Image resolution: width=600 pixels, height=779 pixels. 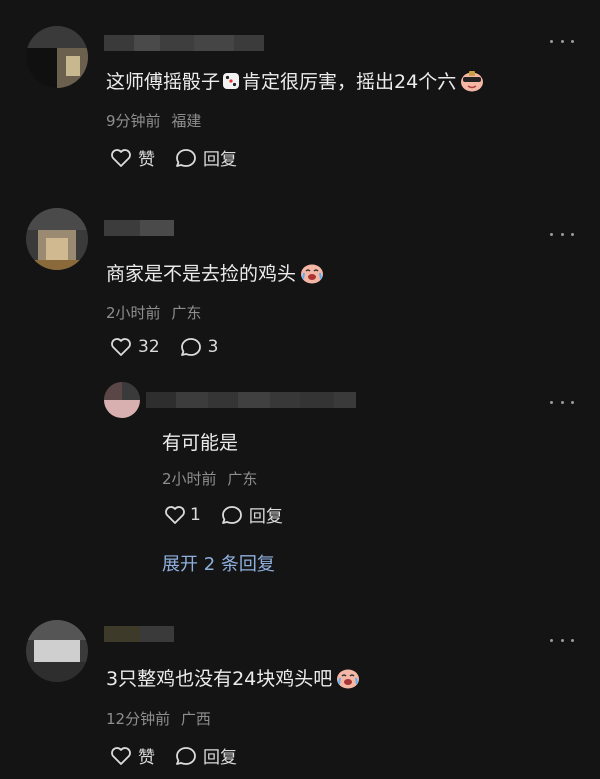 What do you see at coordinates (231, 80) in the screenshot?
I see `dice-icon` at bounding box center [231, 80].